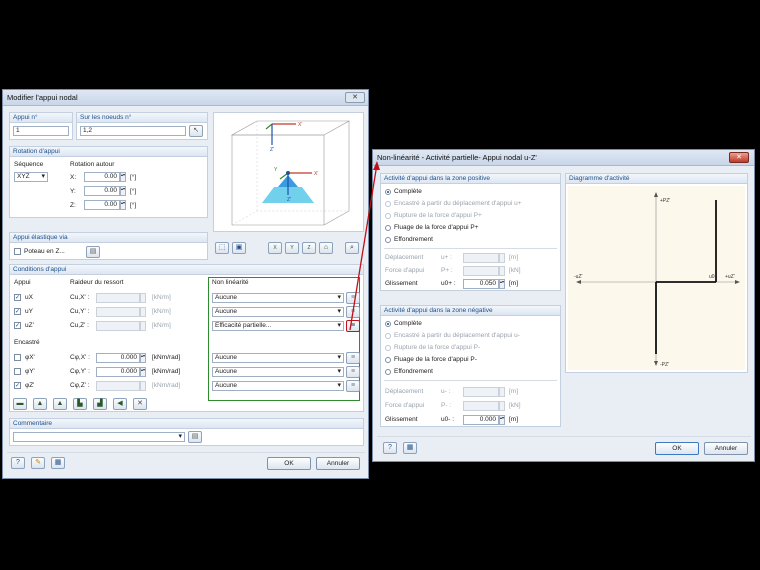 This screenshot has width=760, height=570. I want to click on commentaire-edit-icon: ▤, so click(195, 437).